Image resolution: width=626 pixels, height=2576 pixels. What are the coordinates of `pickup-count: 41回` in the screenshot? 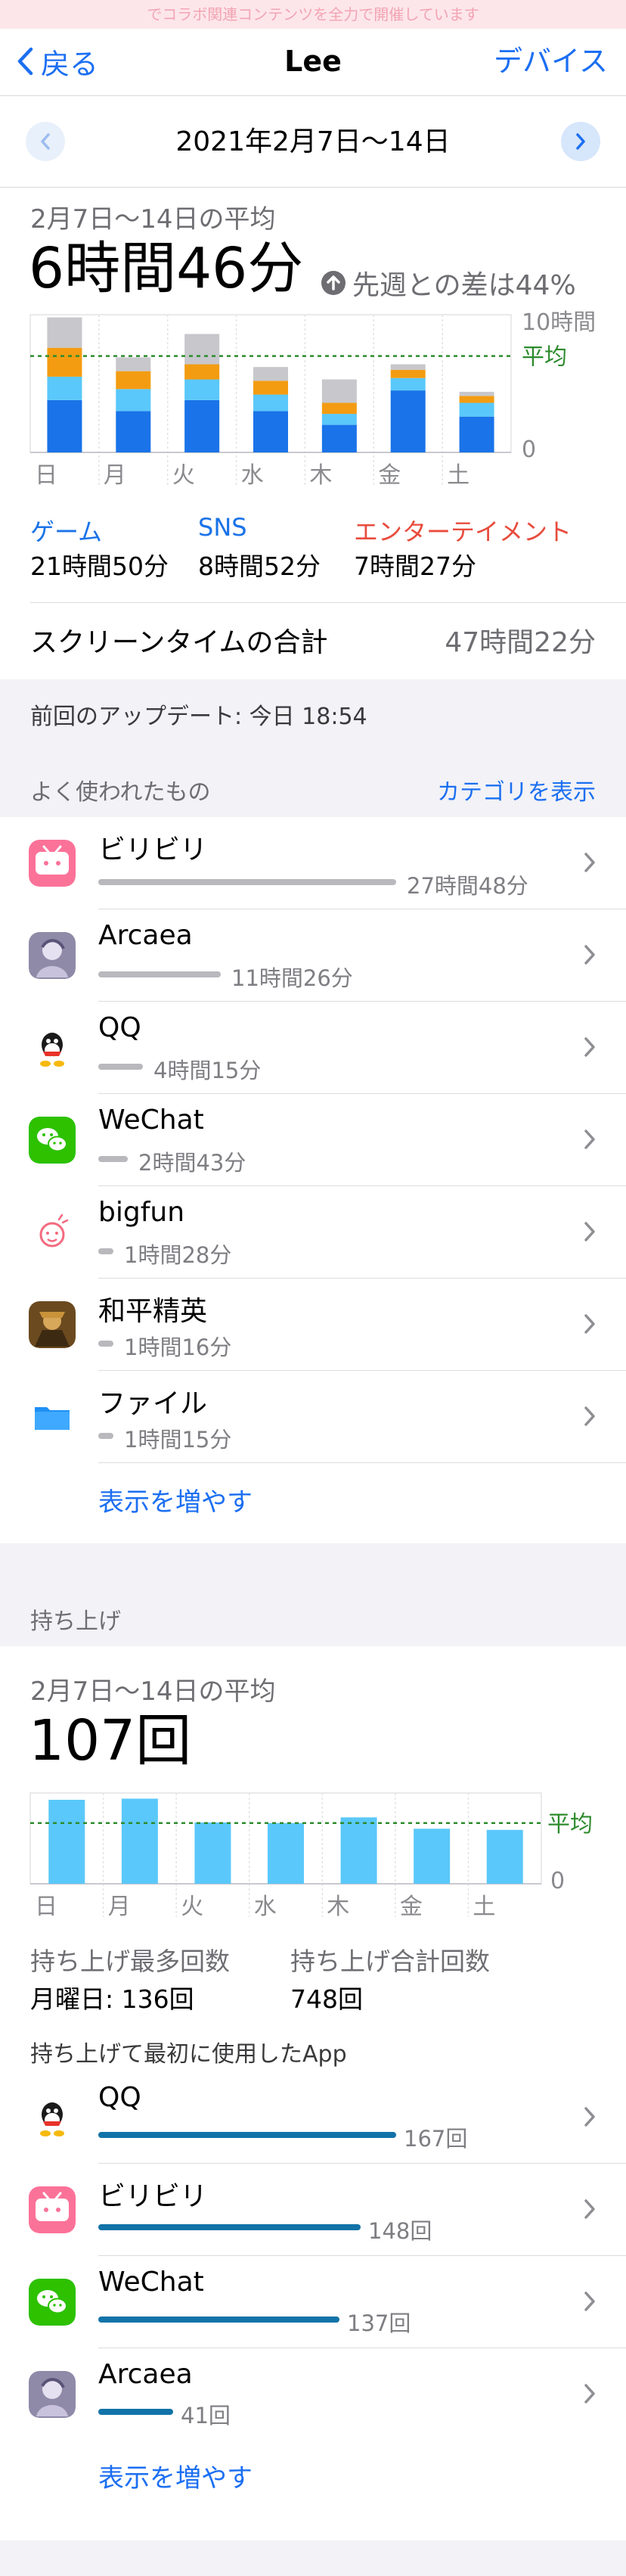 It's located at (206, 2415).